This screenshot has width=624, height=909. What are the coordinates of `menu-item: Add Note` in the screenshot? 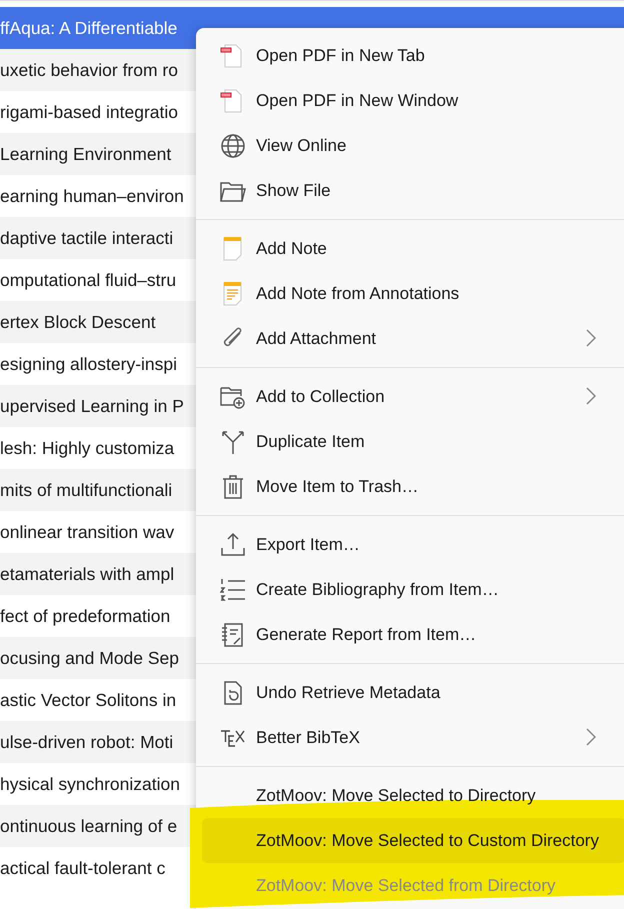 It's located at (413, 248).